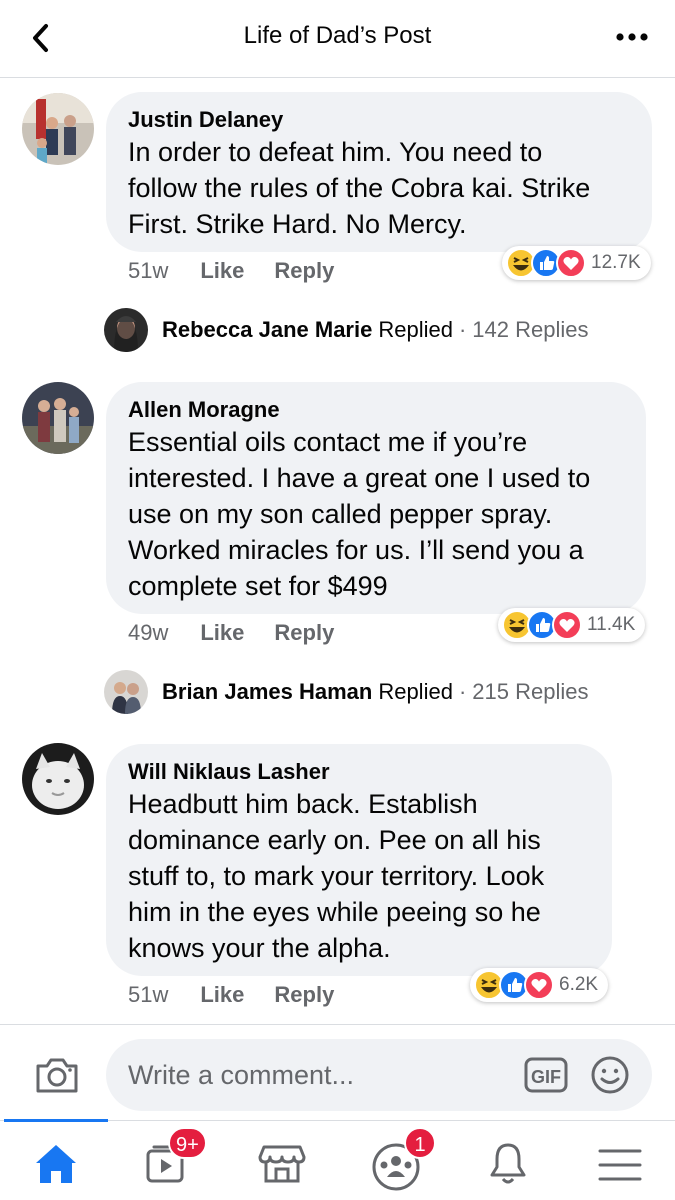 This screenshot has width=675, height=1200. Describe the element at coordinates (187, 1143) in the screenshot. I see `watch-notification-badge: 9+` at that location.